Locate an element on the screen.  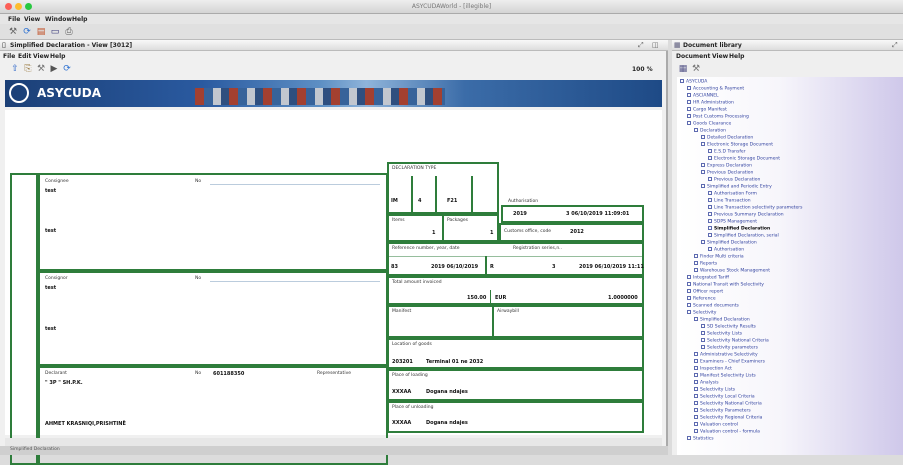
tree-node: HR Administration is located at coordinates (710, 103).